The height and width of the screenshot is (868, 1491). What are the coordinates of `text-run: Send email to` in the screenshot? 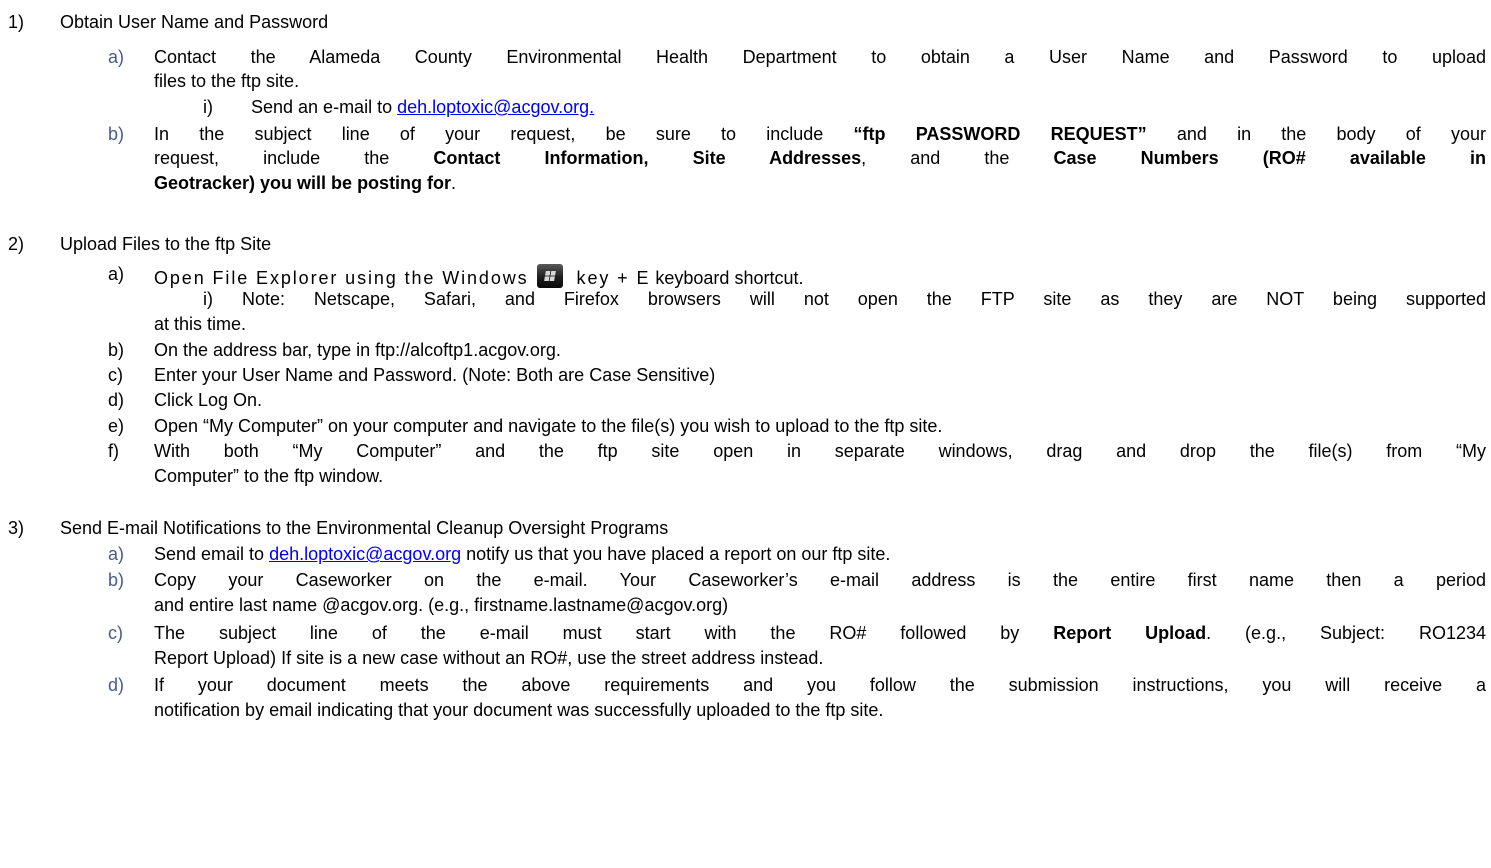 It's located at (212, 554).